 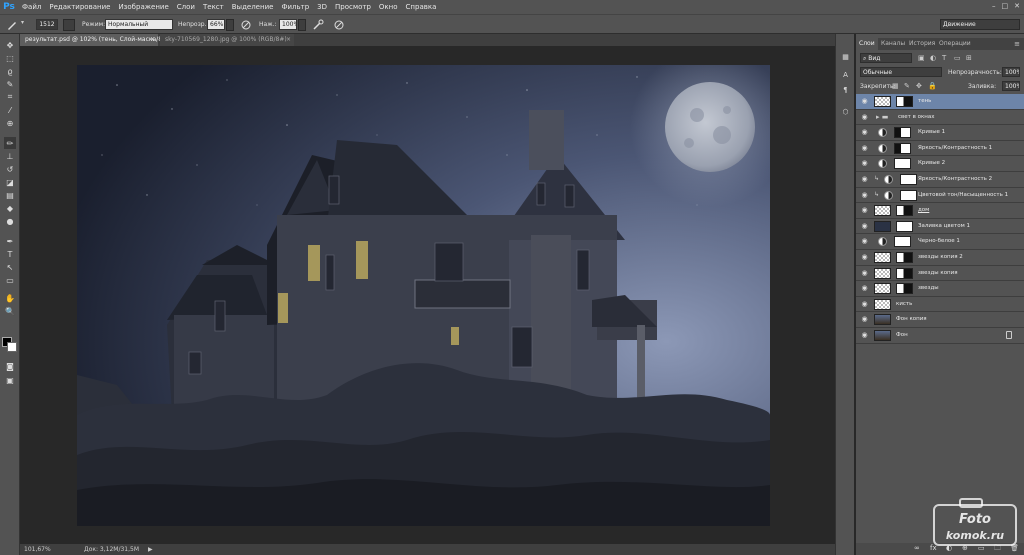 What do you see at coordinates (867, 44) in the screenshot?
I see `tab-layers: Слои` at bounding box center [867, 44].